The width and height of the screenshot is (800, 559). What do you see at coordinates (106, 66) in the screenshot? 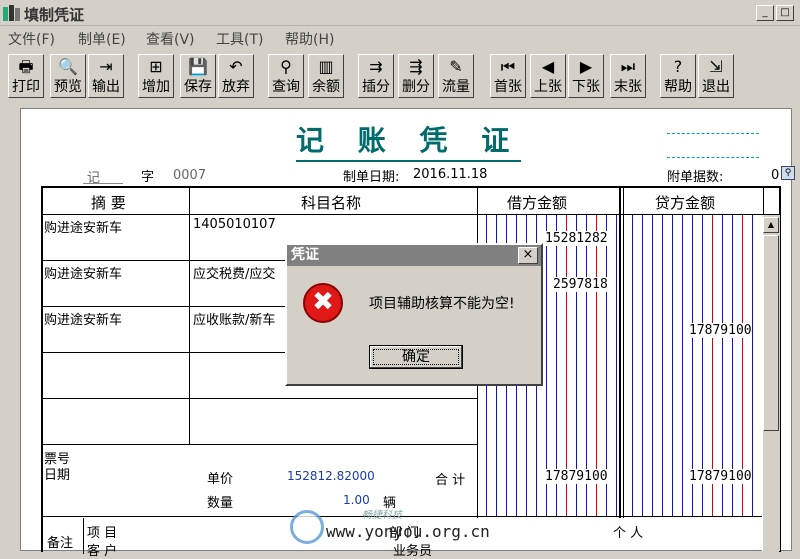
I see `export-icon: ⇥` at bounding box center [106, 66].